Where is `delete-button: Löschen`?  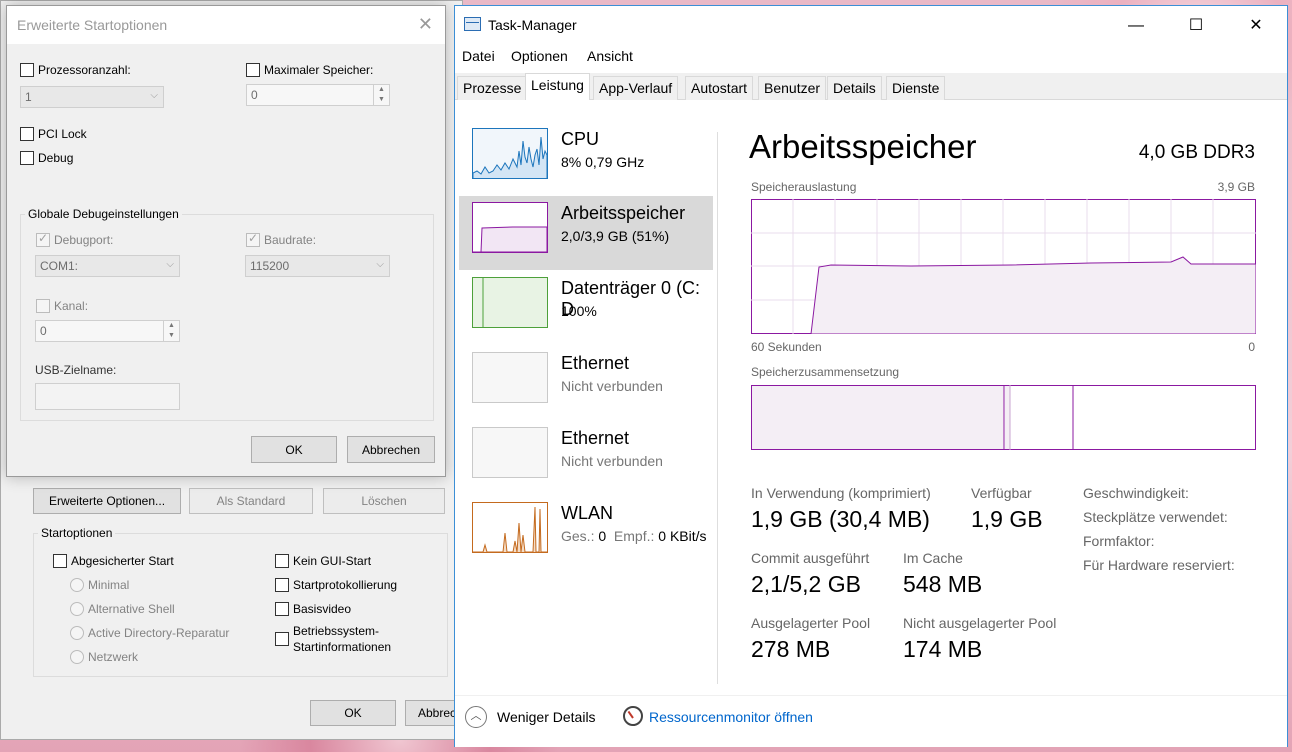 delete-button: Löschen is located at coordinates (384, 501).